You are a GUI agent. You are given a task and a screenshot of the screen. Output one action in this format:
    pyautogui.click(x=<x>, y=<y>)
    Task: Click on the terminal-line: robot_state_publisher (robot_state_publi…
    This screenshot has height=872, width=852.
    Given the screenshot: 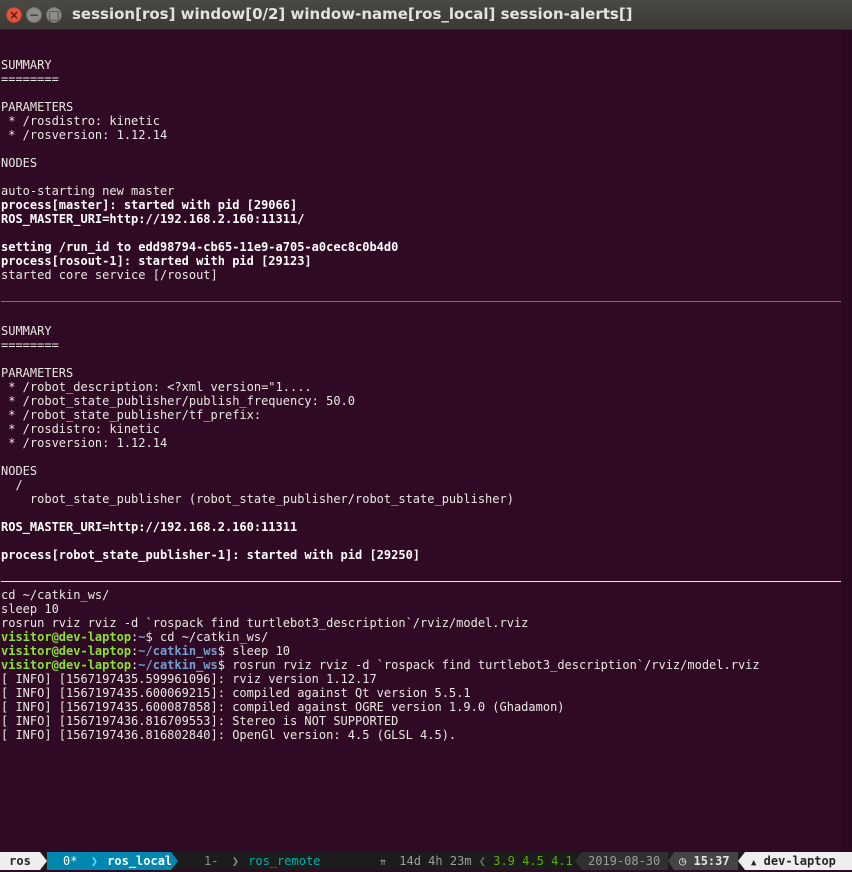 What is the action you would take?
    pyautogui.click(x=257, y=499)
    